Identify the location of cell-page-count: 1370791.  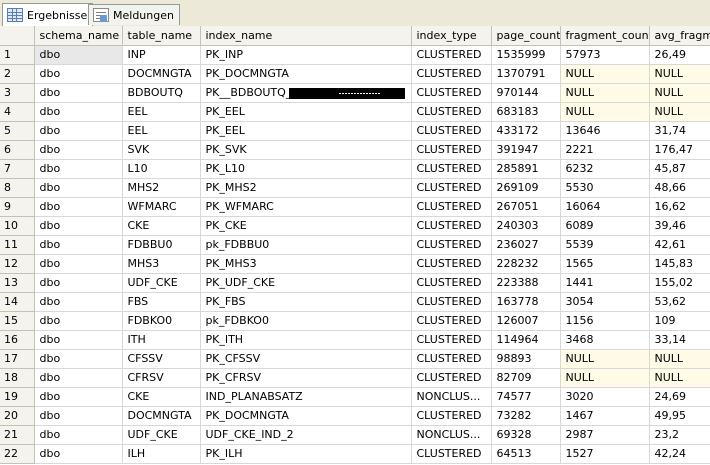
(526, 74).